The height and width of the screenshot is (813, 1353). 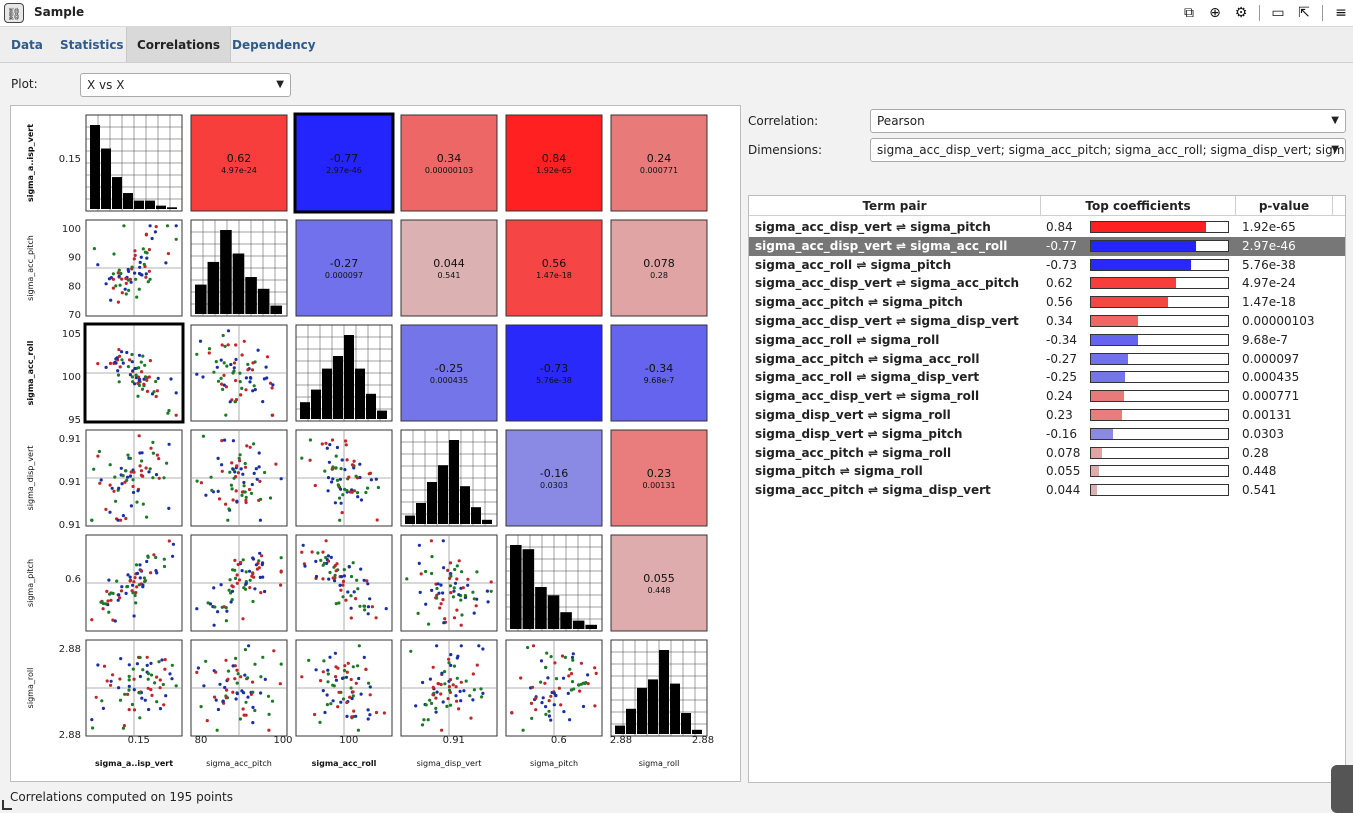 I want to click on correlation-coef-label: -0.77, so click(x=344, y=158).